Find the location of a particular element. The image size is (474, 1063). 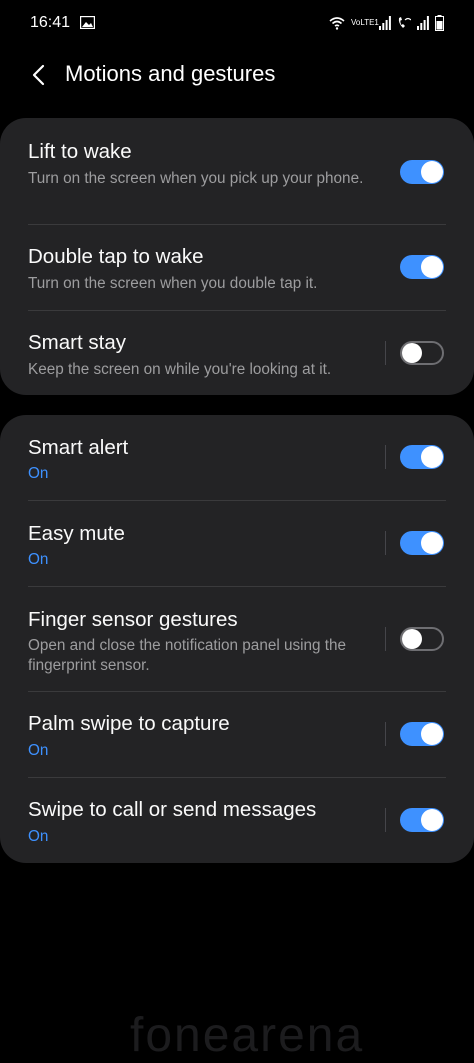

back-arrow-icon is located at coordinates (39, 75).